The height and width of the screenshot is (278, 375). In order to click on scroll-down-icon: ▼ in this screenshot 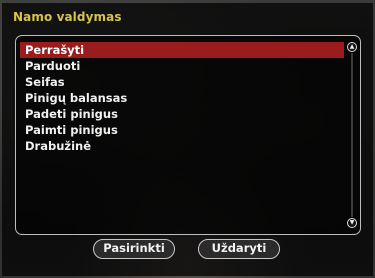, I will do `click(352, 223)`.